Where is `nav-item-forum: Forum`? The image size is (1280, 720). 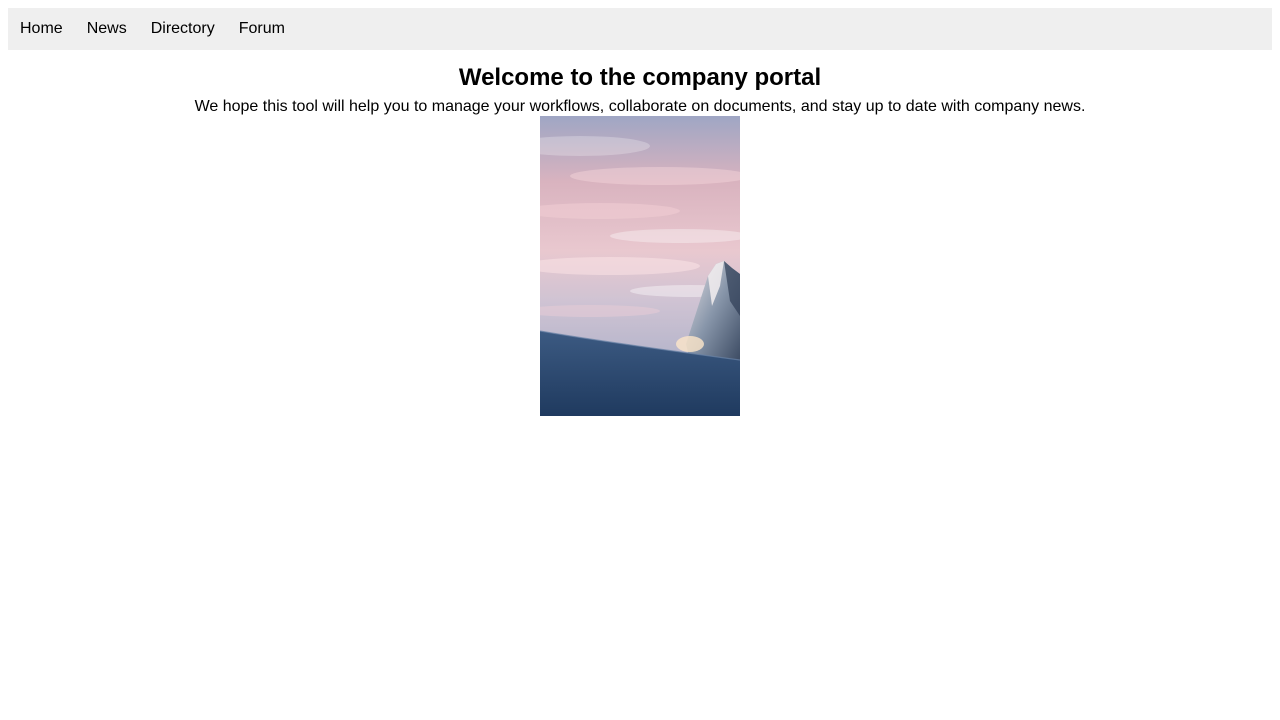 nav-item-forum: Forum is located at coordinates (262, 29).